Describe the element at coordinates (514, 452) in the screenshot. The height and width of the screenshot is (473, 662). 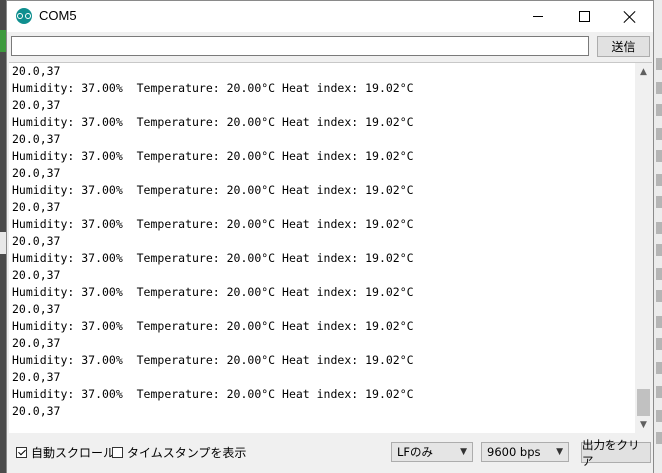
I see `baud-rate-value: 9600 bps` at that location.